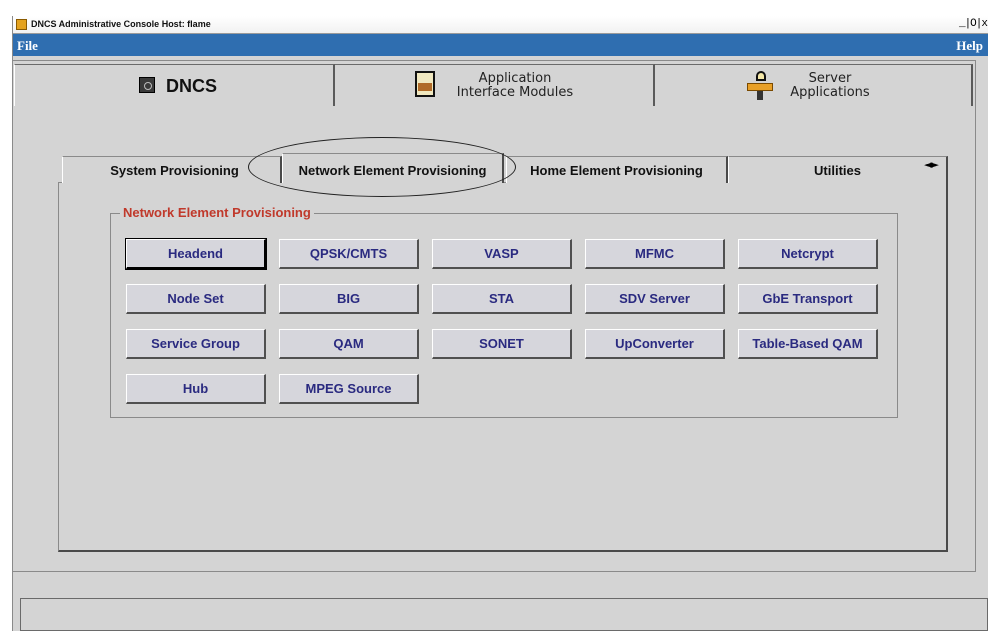 The height and width of the screenshot is (631, 988). Describe the element at coordinates (196, 344) in the screenshot. I see `service-group-button: Service Group` at that location.